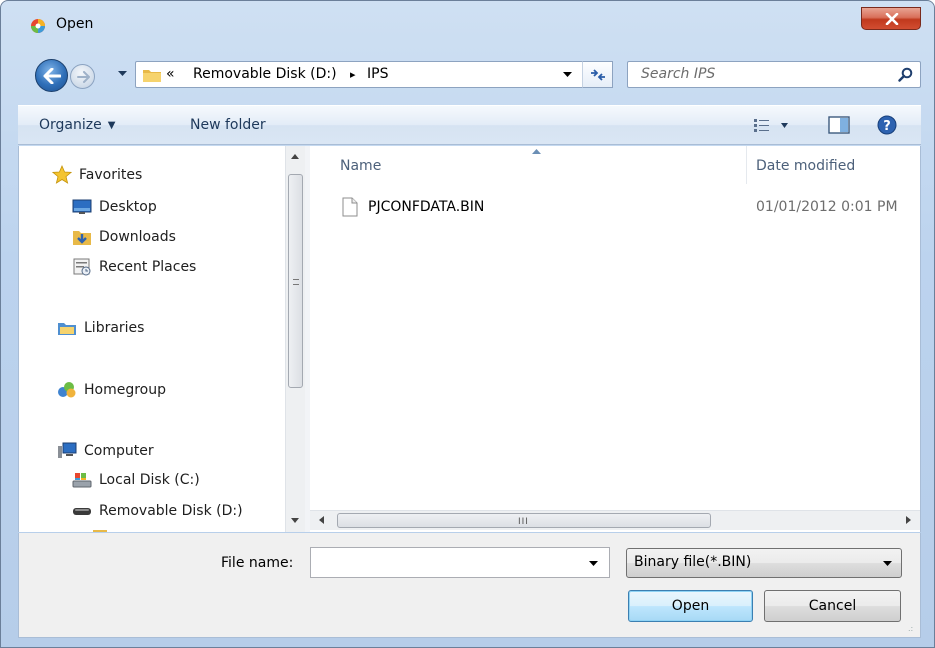 This screenshot has height=648, width=935. What do you see at coordinates (67, 328) in the screenshot?
I see `libraries-icon` at bounding box center [67, 328].